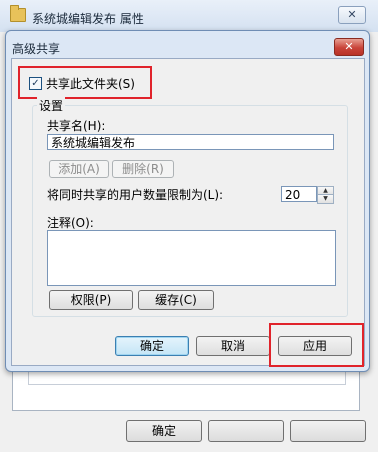  What do you see at coordinates (233, 346) in the screenshot?
I see `cancel-button: 取消` at bounding box center [233, 346].